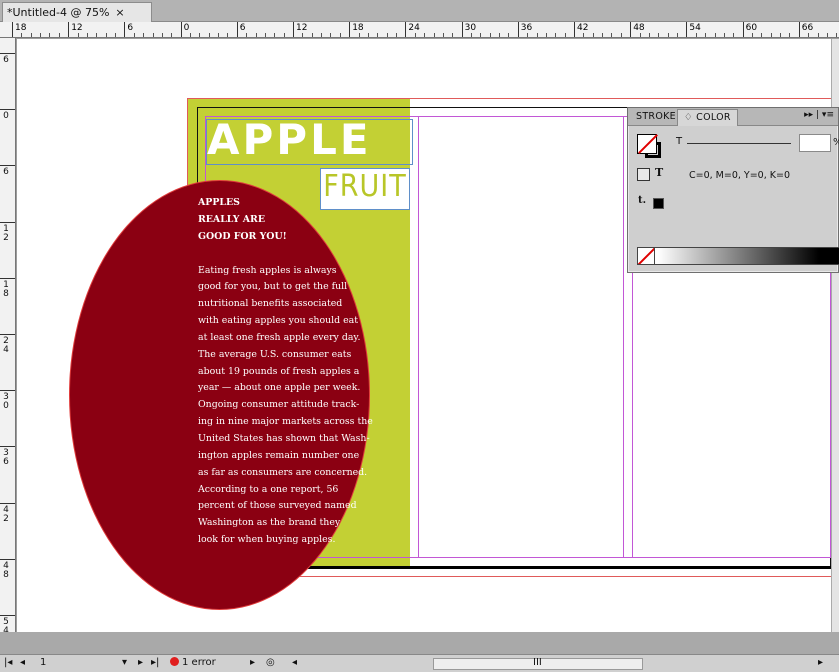 The width and height of the screenshot is (839, 672). Describe the element at coordinates (252, 662) in the screenshot. I see `preflight-menu-icon: ▸` at that location.